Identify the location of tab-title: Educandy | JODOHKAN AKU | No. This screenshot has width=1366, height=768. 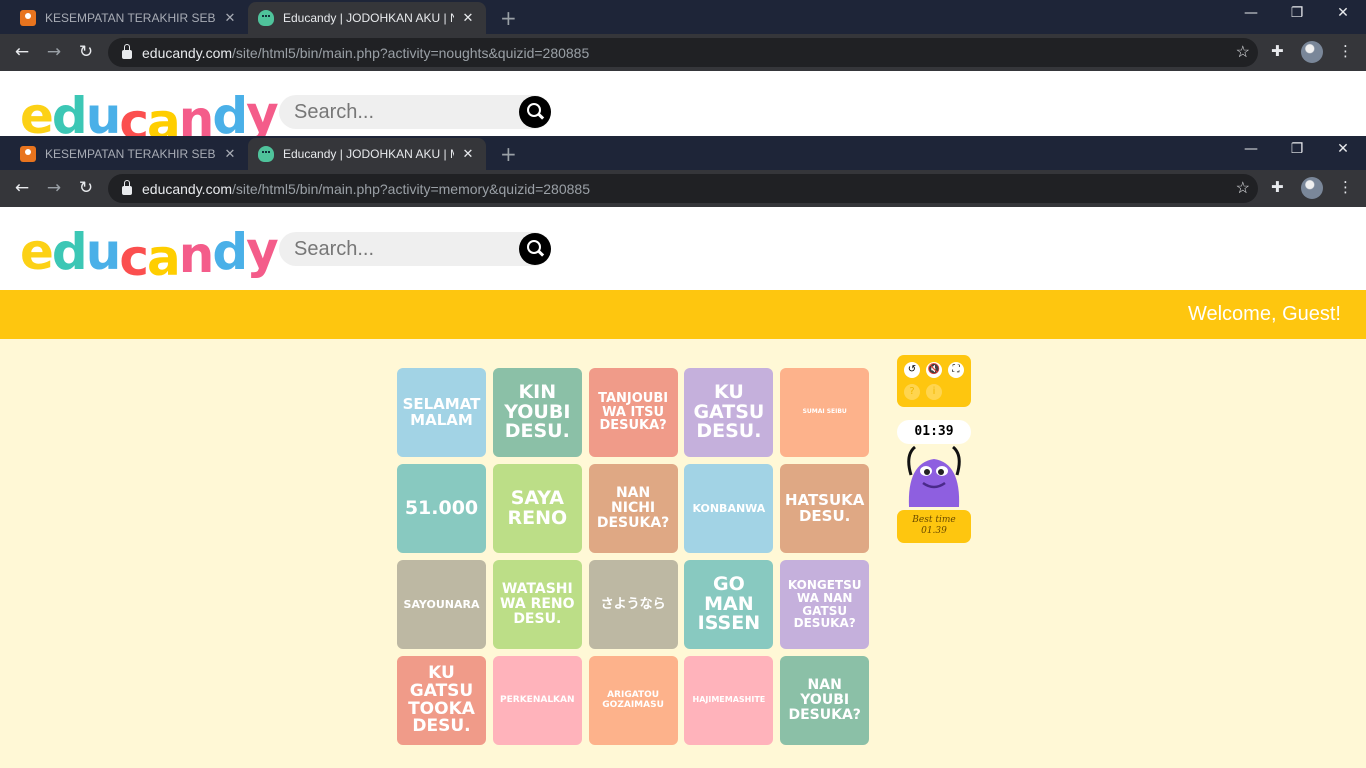
(368, 18).